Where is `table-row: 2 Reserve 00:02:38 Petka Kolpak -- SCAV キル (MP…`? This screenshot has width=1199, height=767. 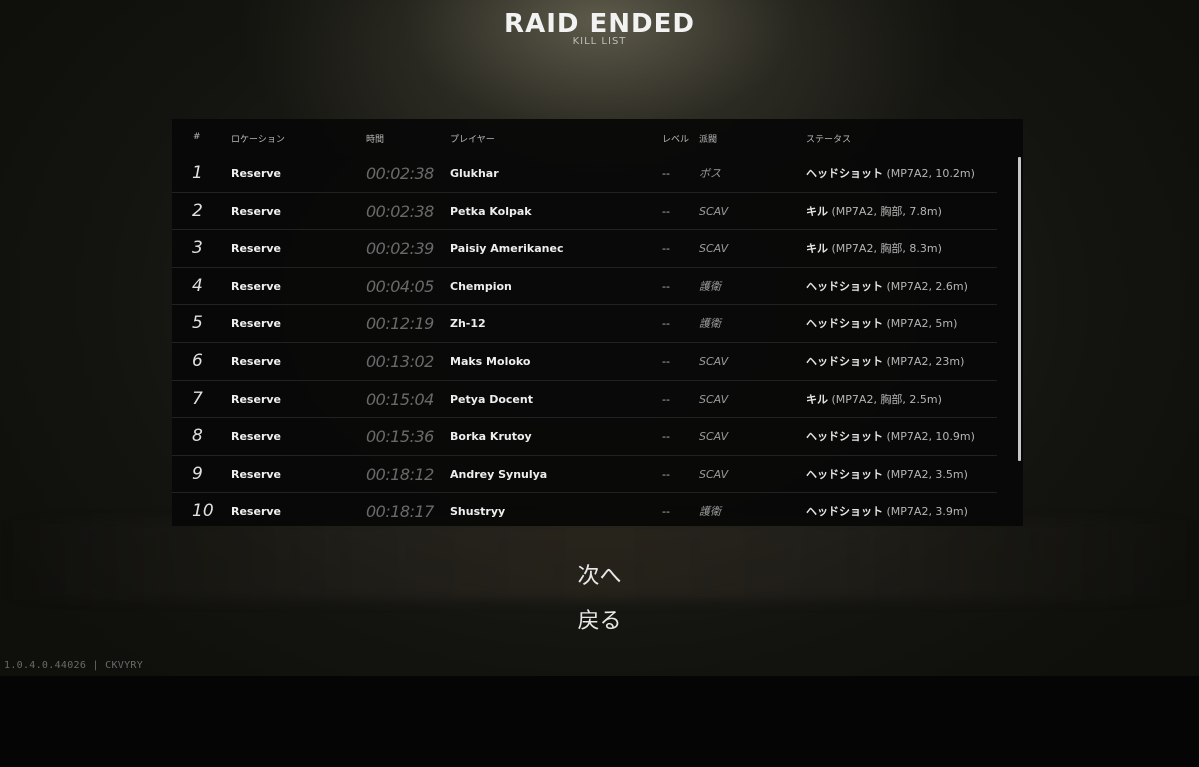 table-row: 2 Reserve 00:02:38 Petka Kolpak -- SCAV キル (MP… is located at coordinates (584, 212).